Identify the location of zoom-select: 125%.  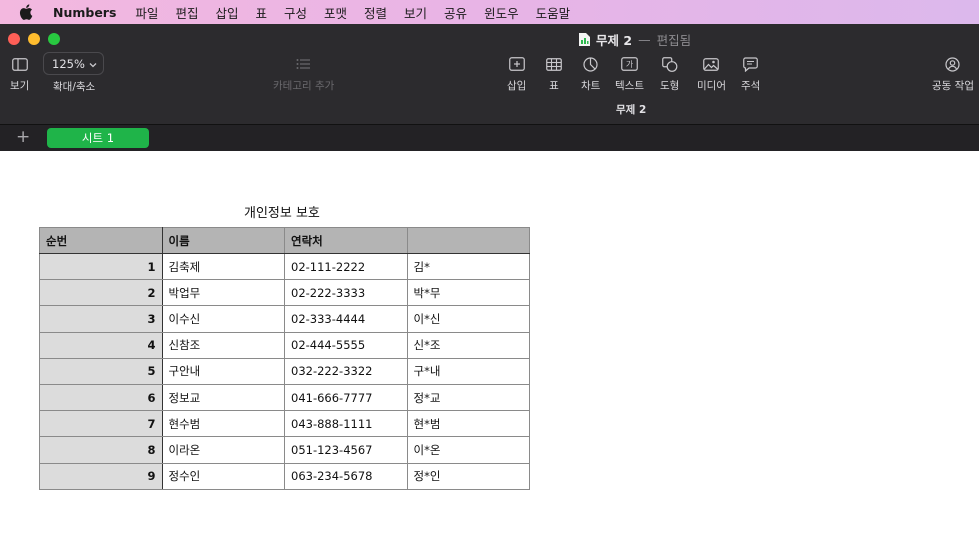
(73, 63).